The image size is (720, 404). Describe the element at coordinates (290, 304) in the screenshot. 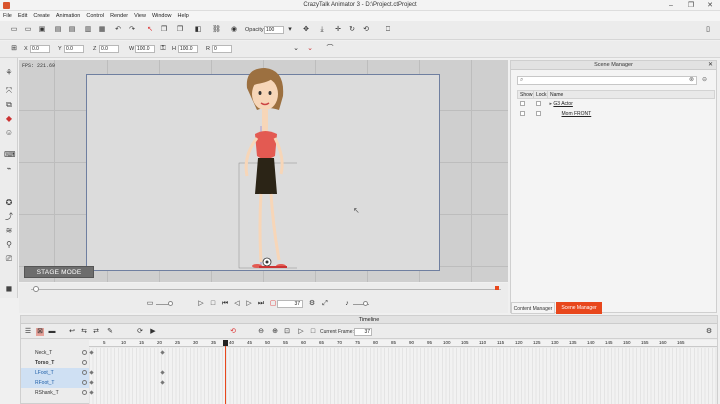

I see `frame-input: 37` at that location.